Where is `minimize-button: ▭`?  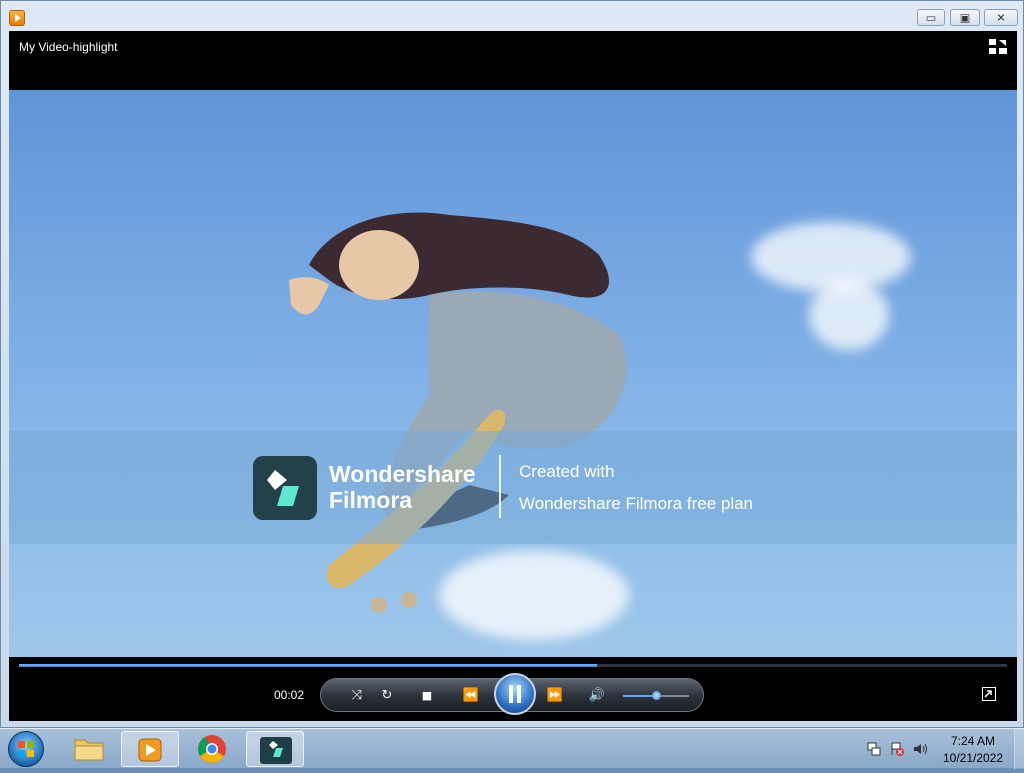
minimize-button: ▭ is located at coordinates (931, 17).